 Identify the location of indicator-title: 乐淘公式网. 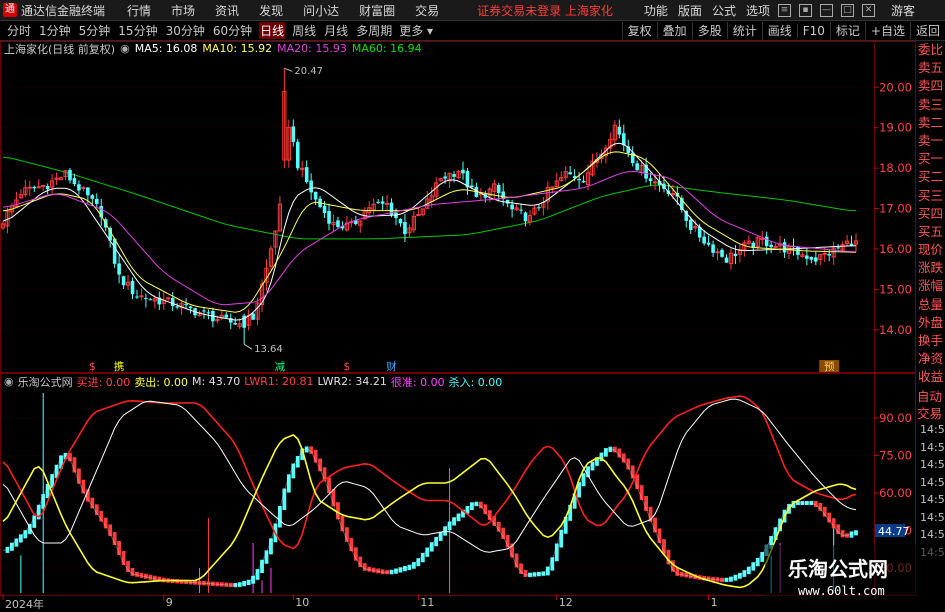
(45, 382).